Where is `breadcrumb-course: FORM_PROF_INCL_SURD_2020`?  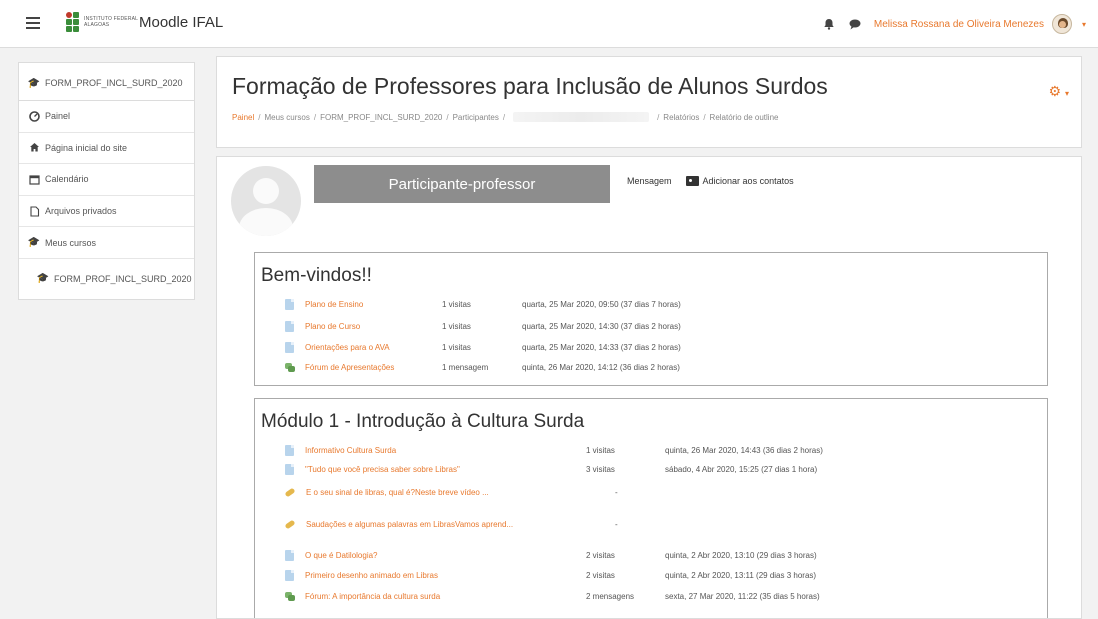 breadcrumb-course: FORM_PROF_INCL_SURD_2020 is located at coordinates (381, 117).